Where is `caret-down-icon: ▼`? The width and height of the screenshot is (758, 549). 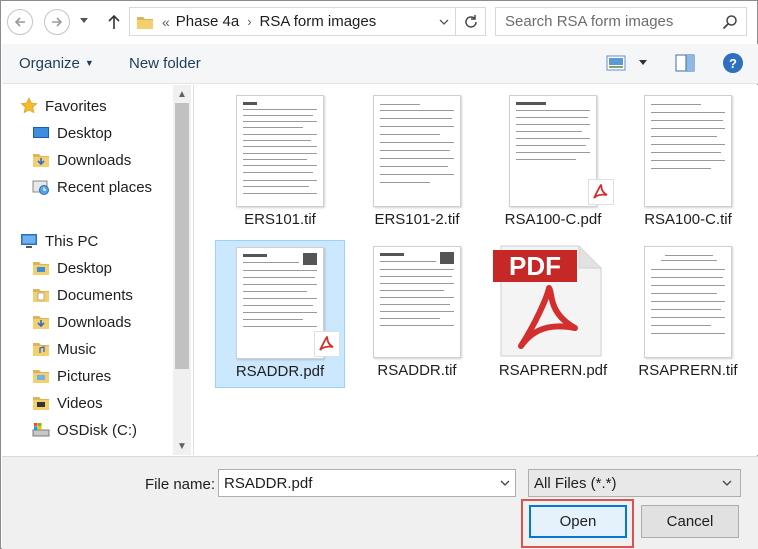 caret-down-icon: ▼ is located at coordinates (89, 63).